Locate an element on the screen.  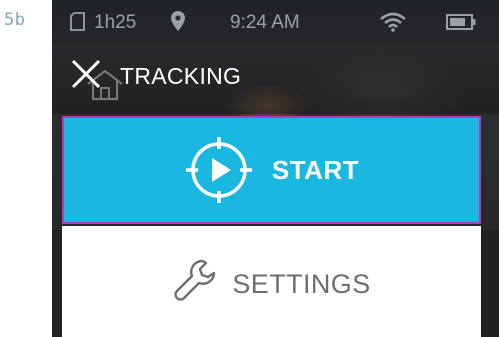
play-crosshair-icon is located at coordinates (218, 170).